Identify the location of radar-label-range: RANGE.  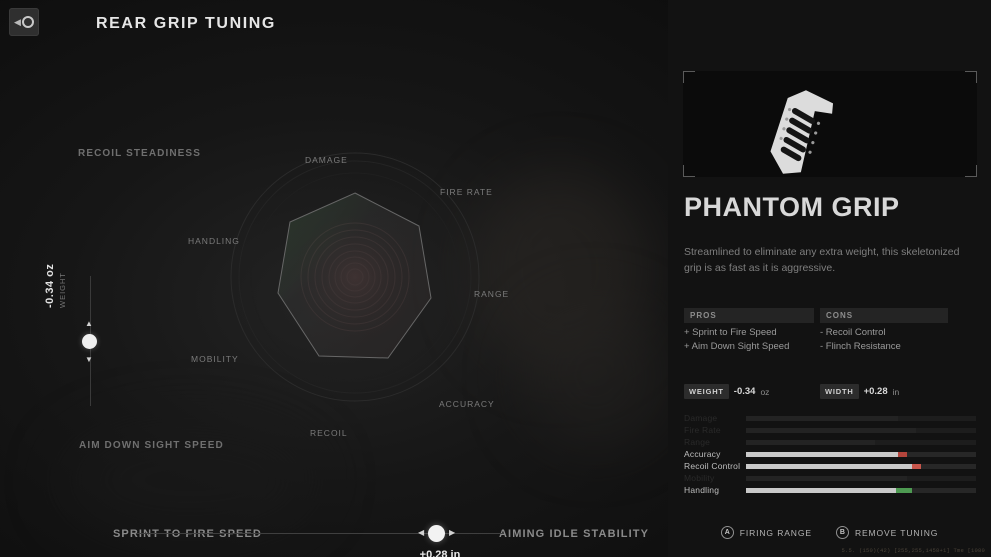
(492, 294).